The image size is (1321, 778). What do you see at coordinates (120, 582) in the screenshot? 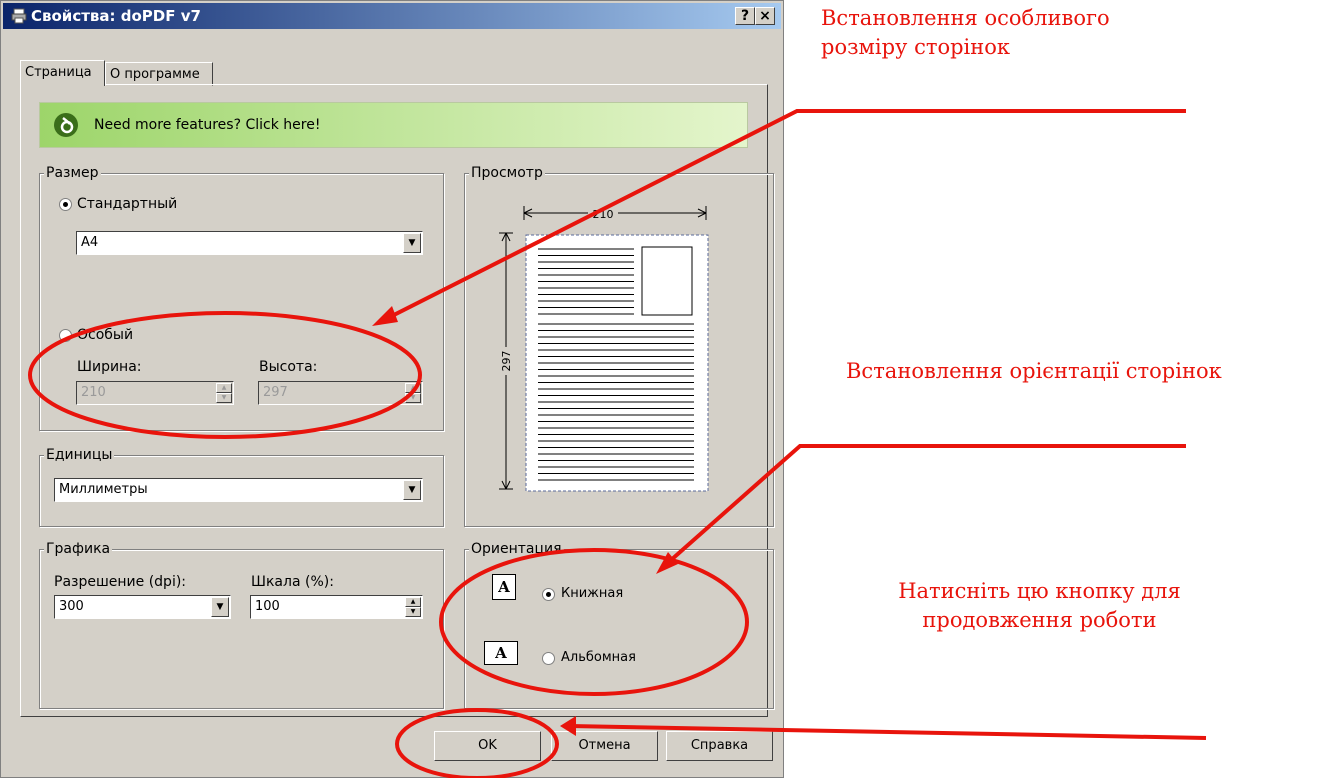
I see `resolution-label: Разрешение (dpi):` at bounding box center [120, 582].